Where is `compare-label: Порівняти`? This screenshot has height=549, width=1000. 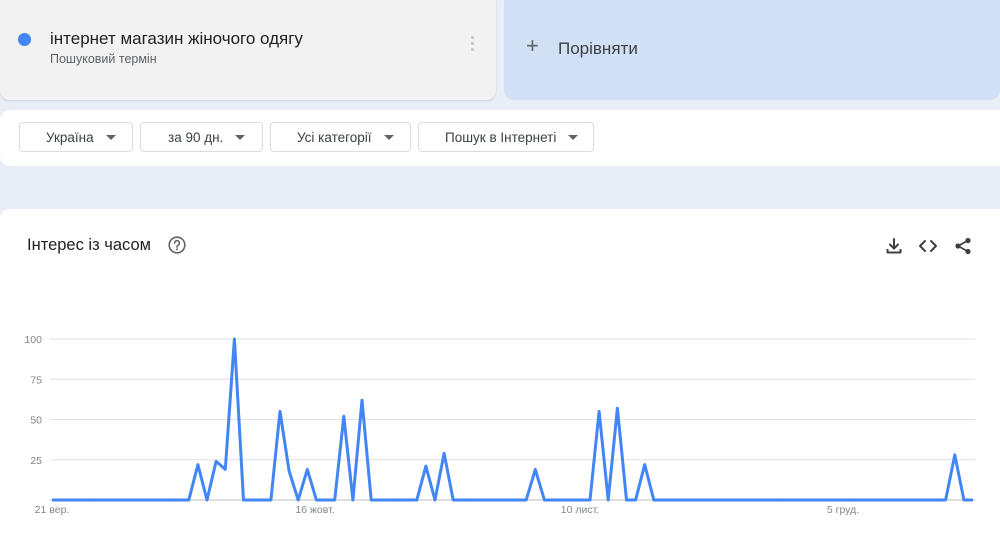
compare-label: Порівняти is located at coordinates (598, 49).